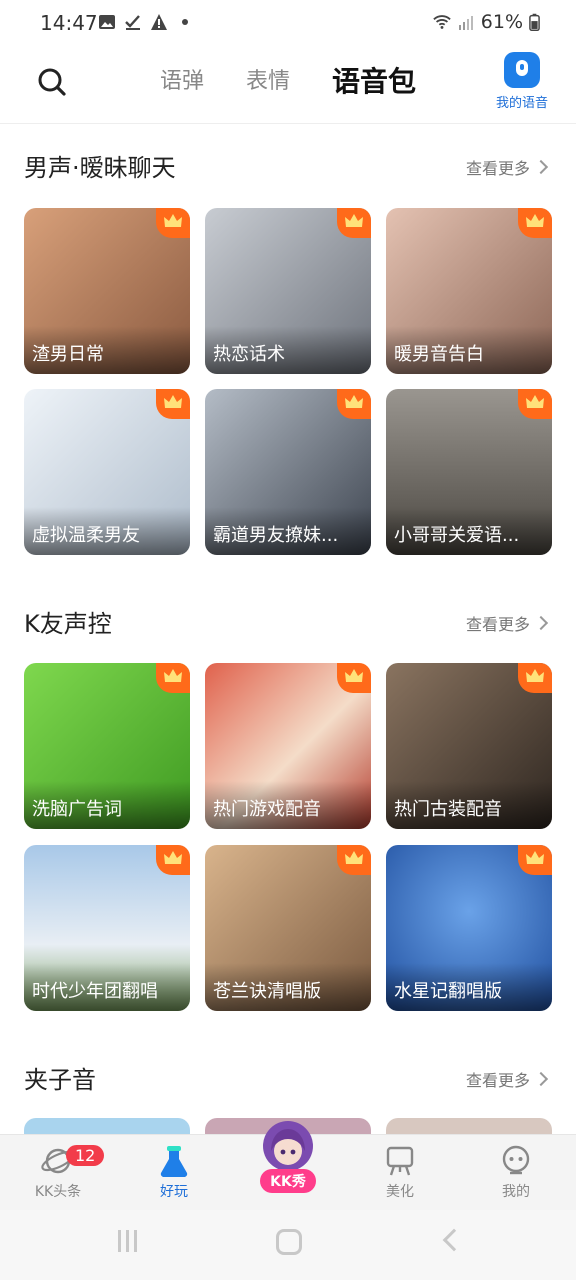 This screenshot has height=1280, width=576. Describe the element at coordinates (448, 809) in the screenshot. I see `card-title: 热门古装配音` at that location.